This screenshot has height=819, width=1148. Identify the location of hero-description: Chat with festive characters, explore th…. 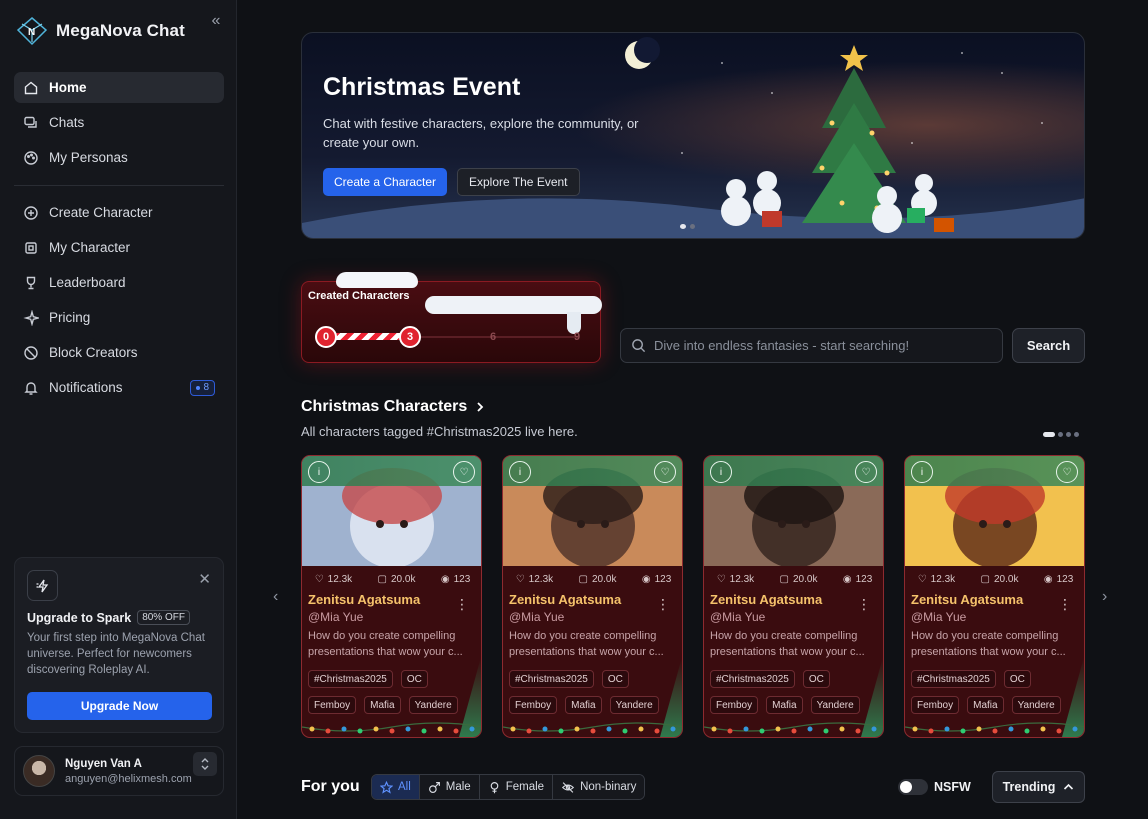
(481, 133).